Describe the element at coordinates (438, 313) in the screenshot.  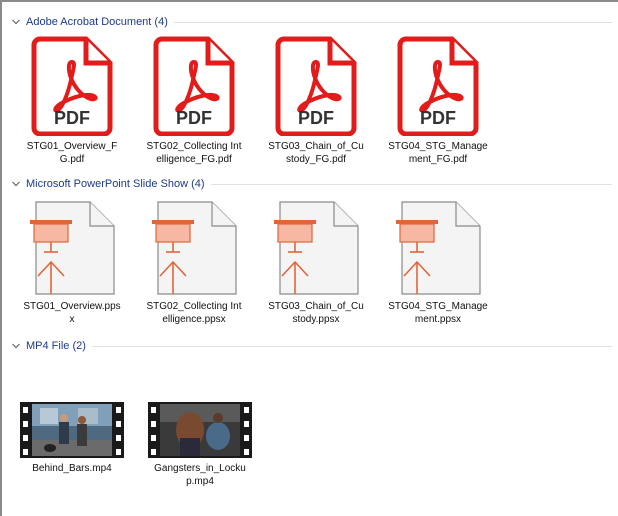
I see `file-name: STG04_STG_Management.ppsx` at that location.